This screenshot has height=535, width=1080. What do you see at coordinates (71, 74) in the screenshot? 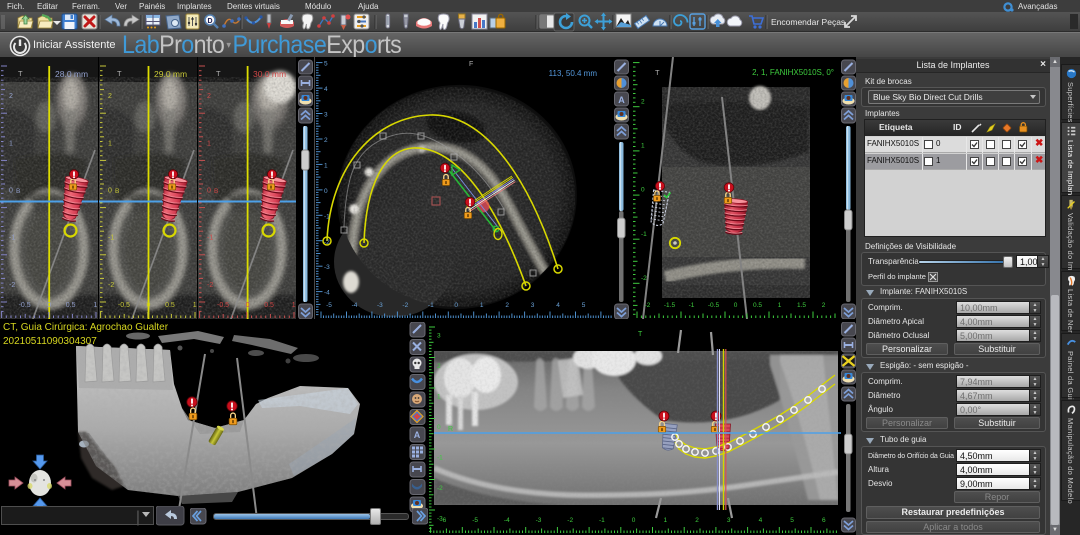
I see `svg-text: 28.0 mm` at bounding box center [71, 74].